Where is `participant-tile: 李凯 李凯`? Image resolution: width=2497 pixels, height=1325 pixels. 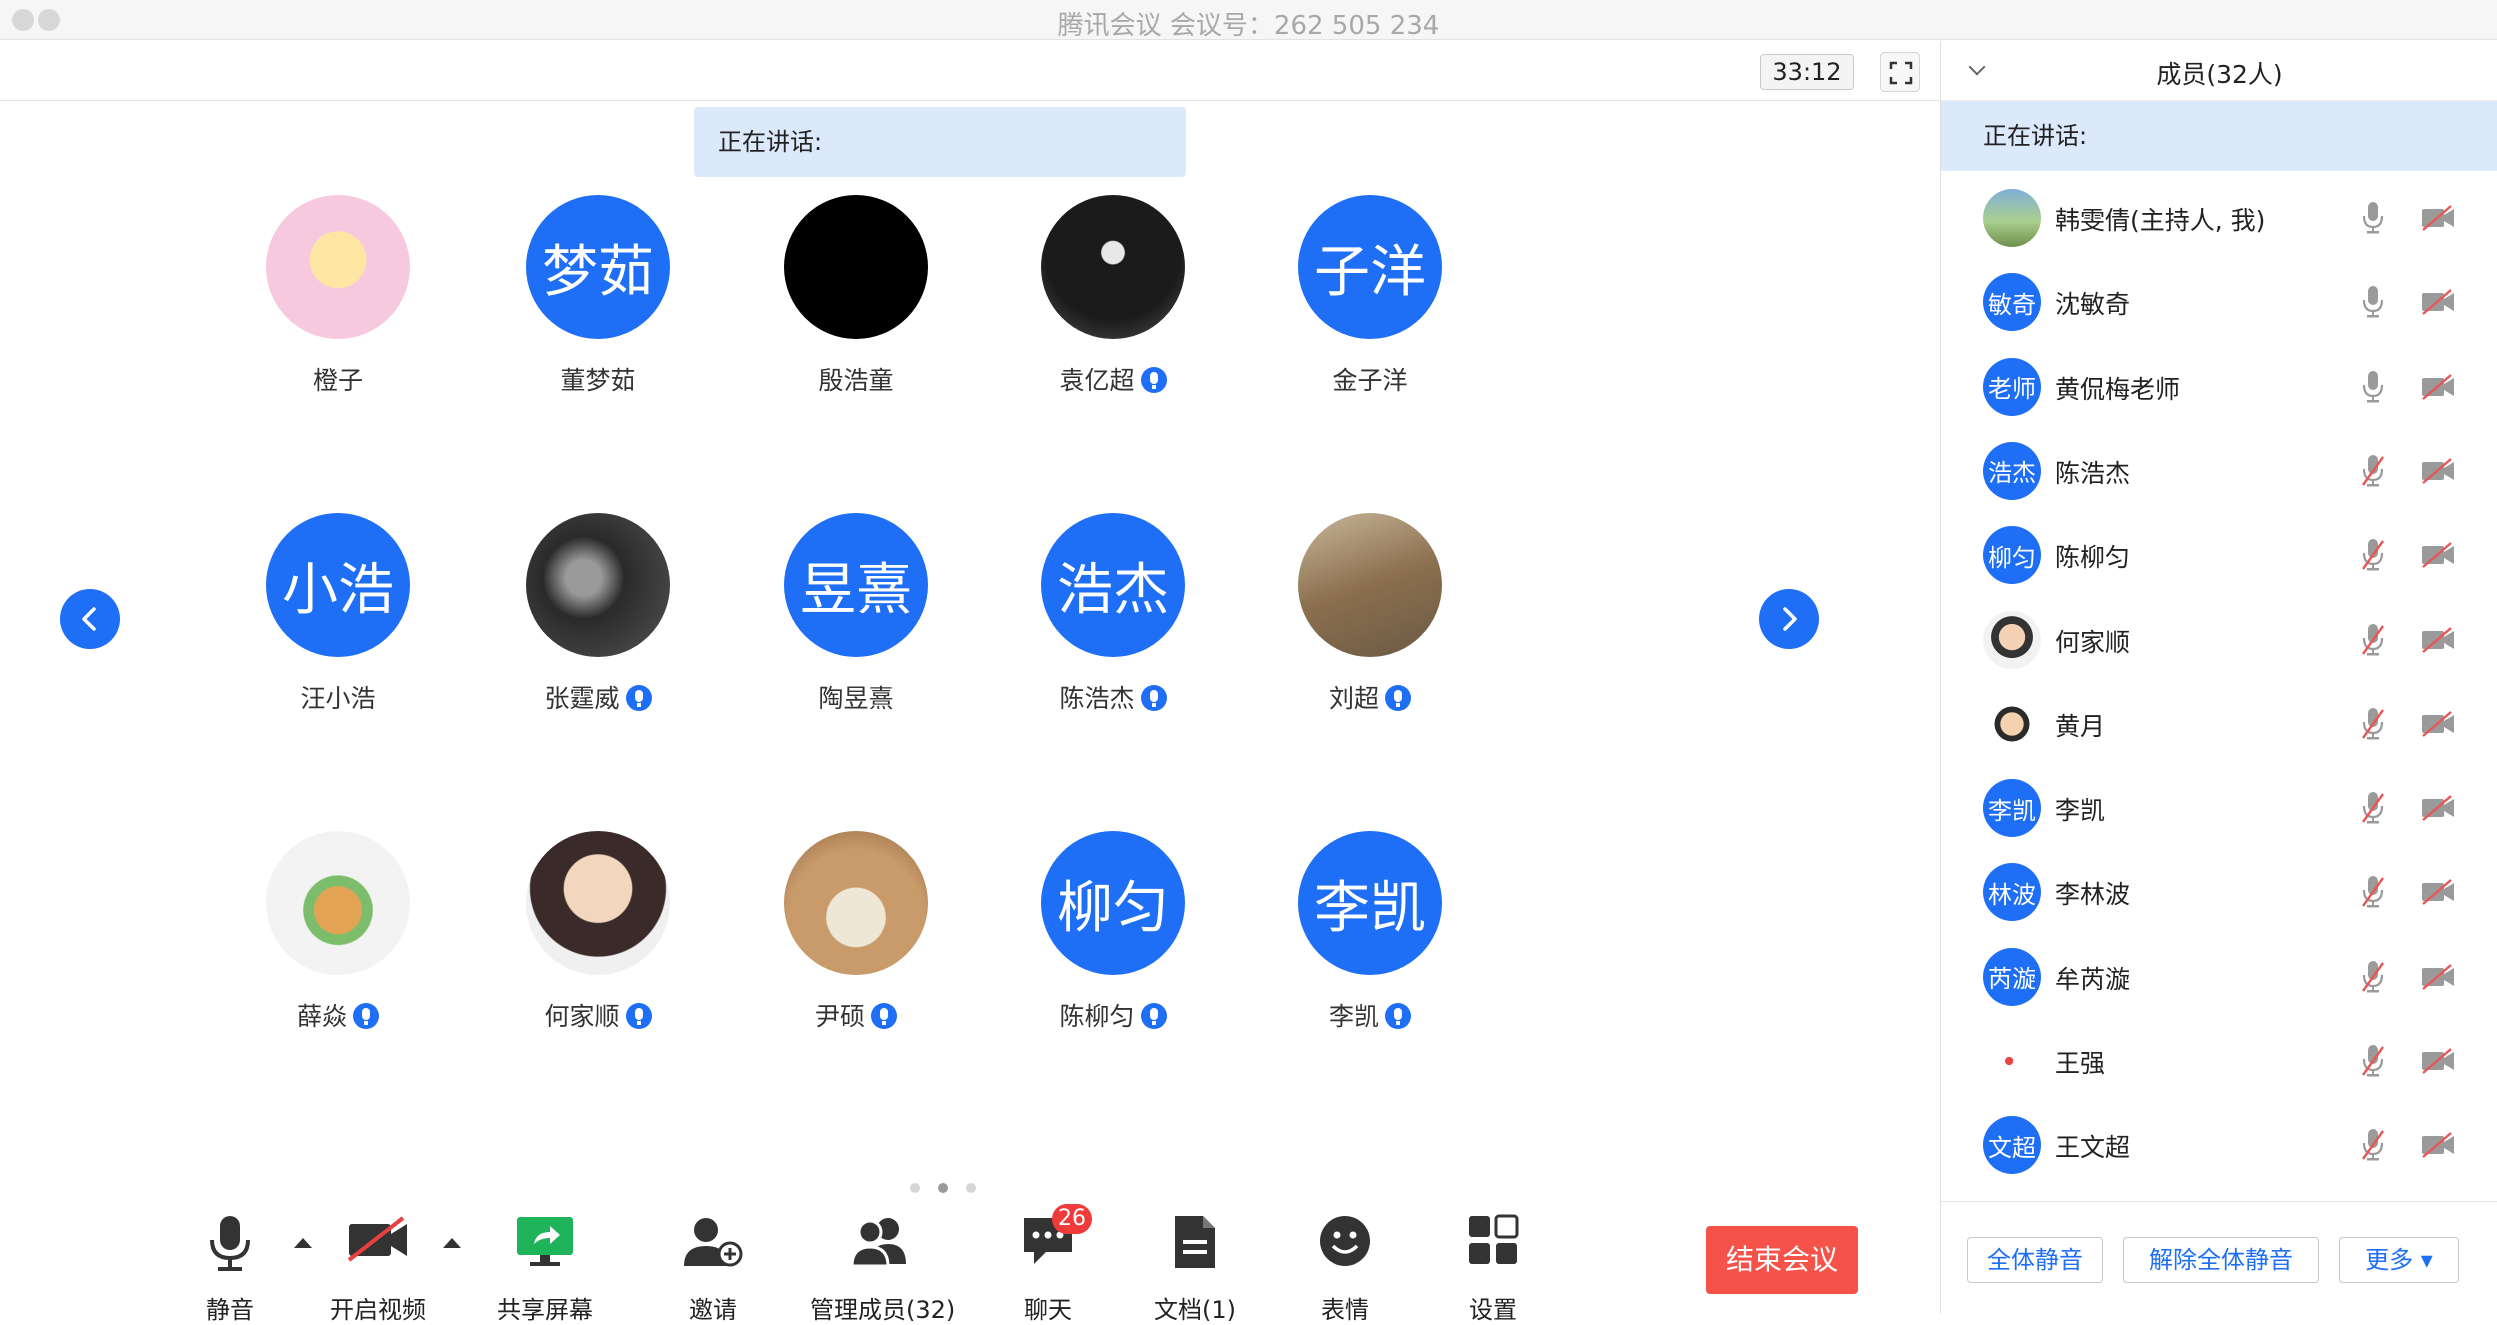
participant-tile: 李凯 李凯 is located at coordinates (1370, 941).